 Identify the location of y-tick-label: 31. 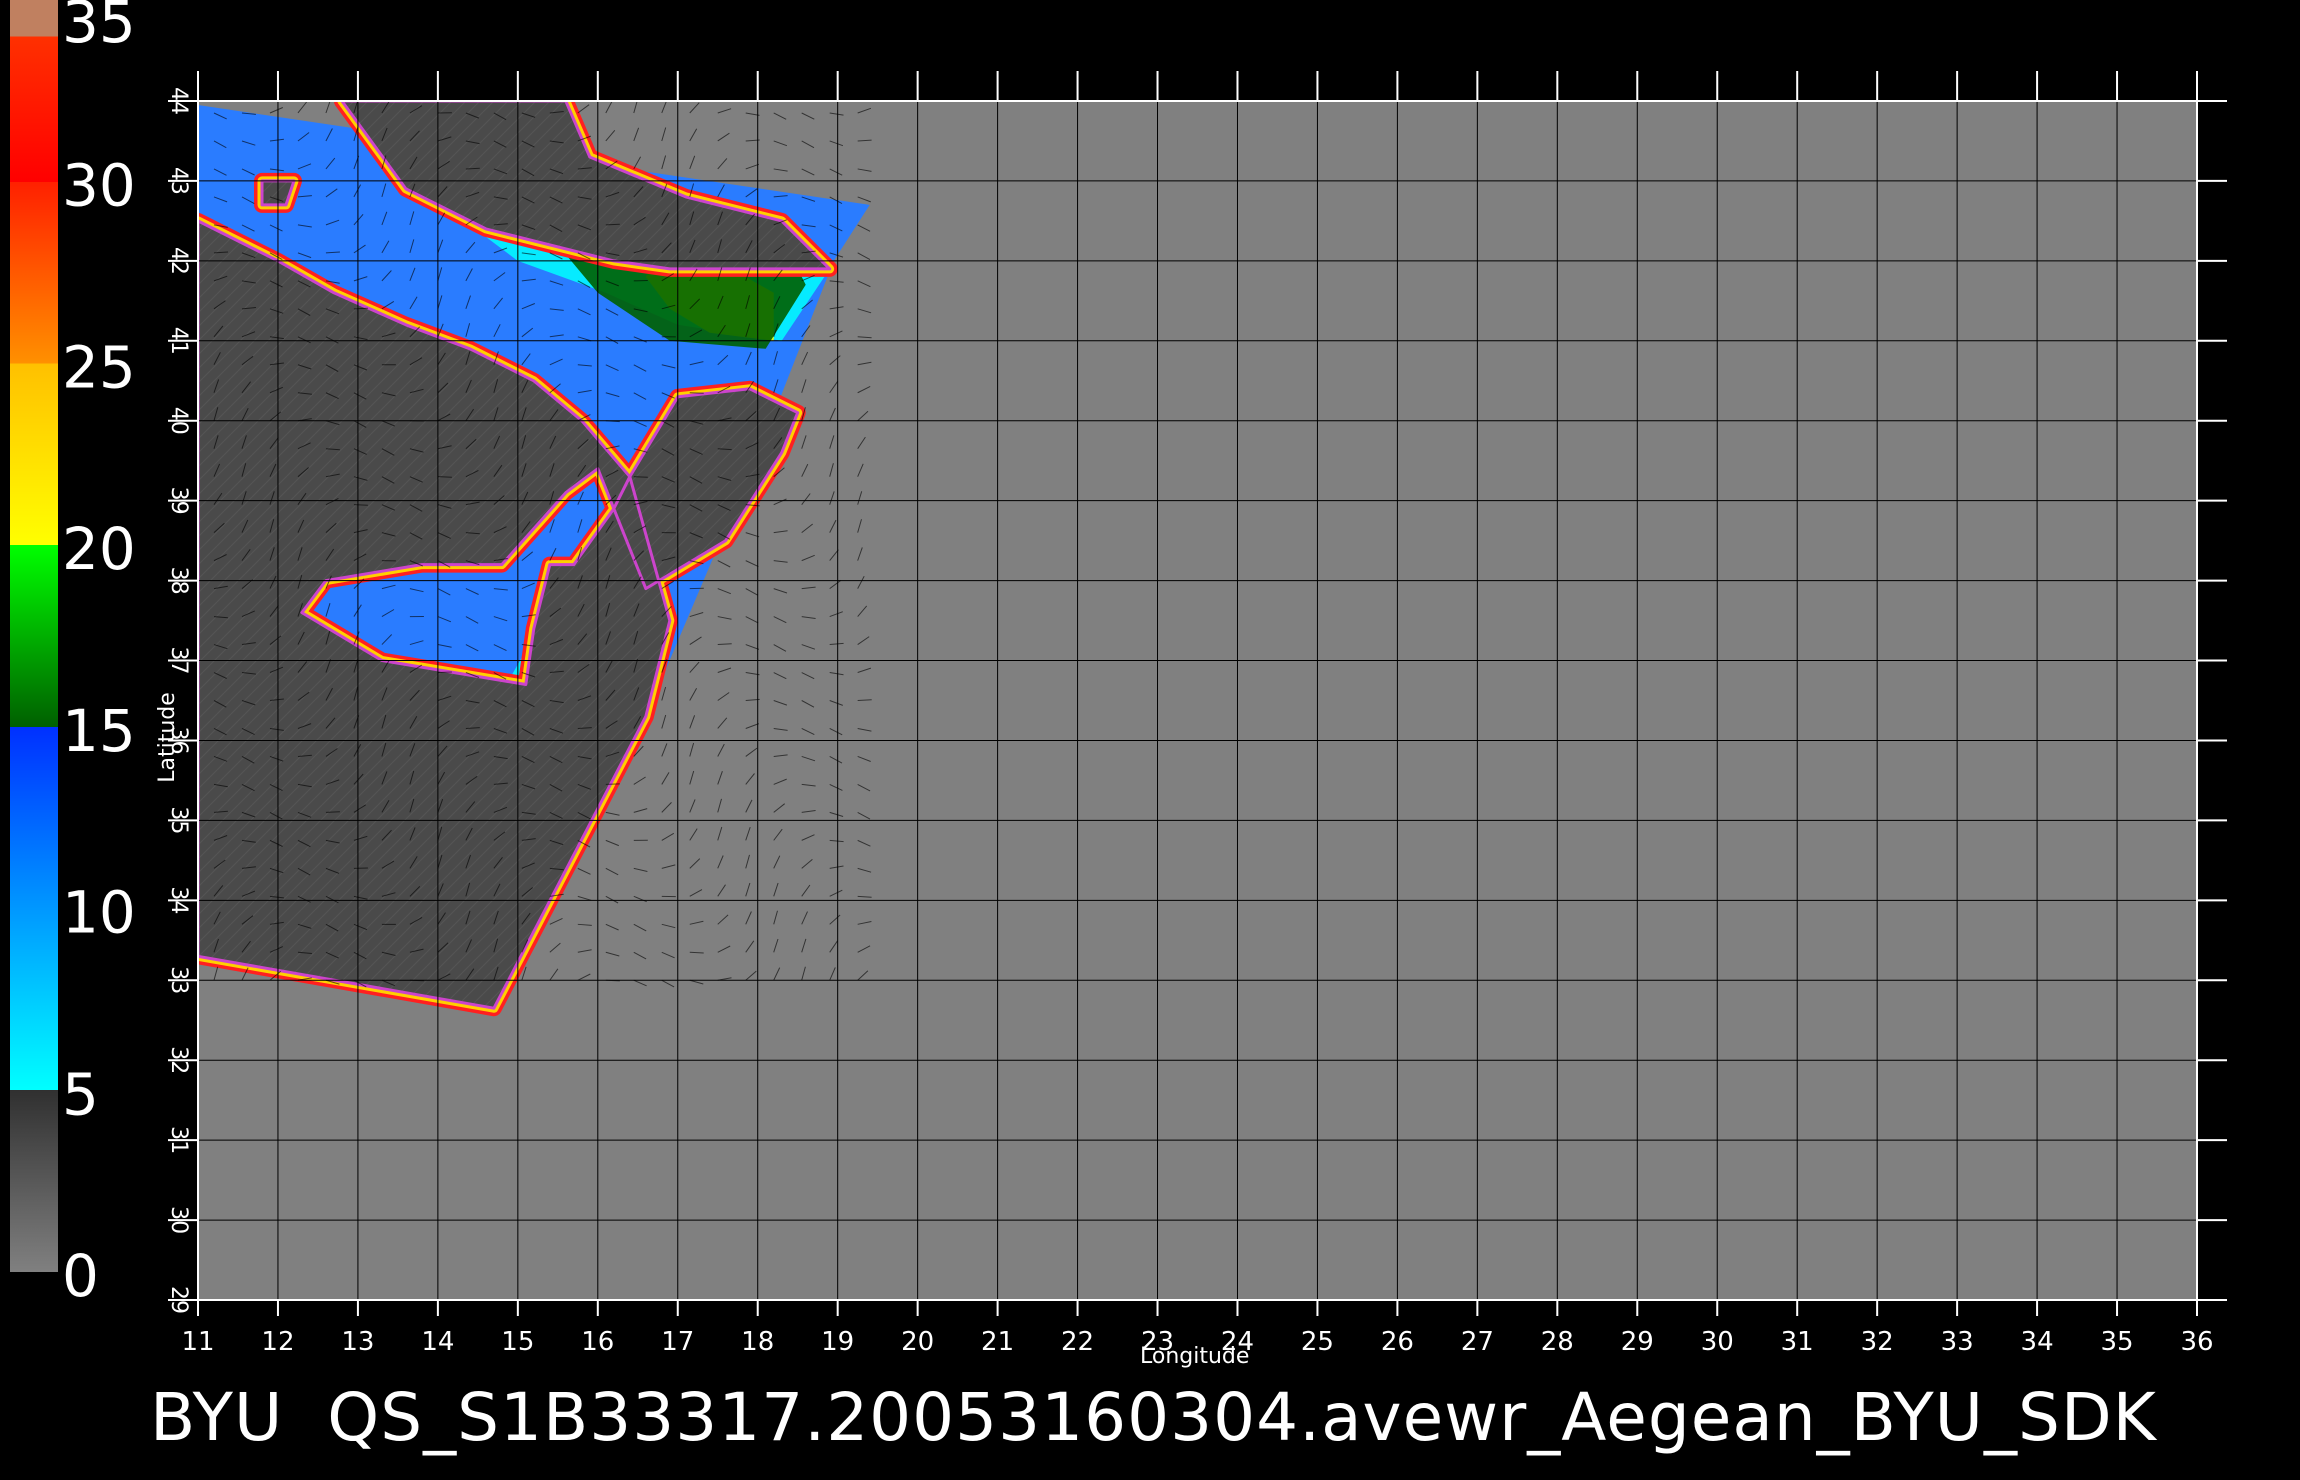
(178, 1140).